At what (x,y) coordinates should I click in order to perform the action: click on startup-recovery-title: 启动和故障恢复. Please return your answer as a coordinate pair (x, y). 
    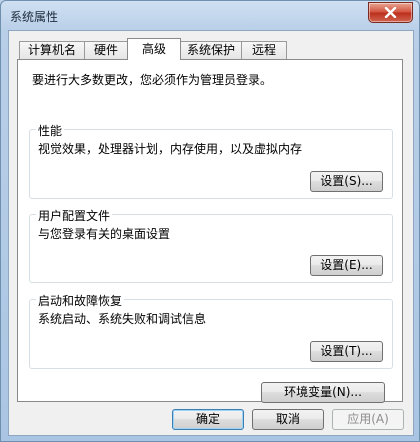
    Looking at the image, I should click on (80, 300).